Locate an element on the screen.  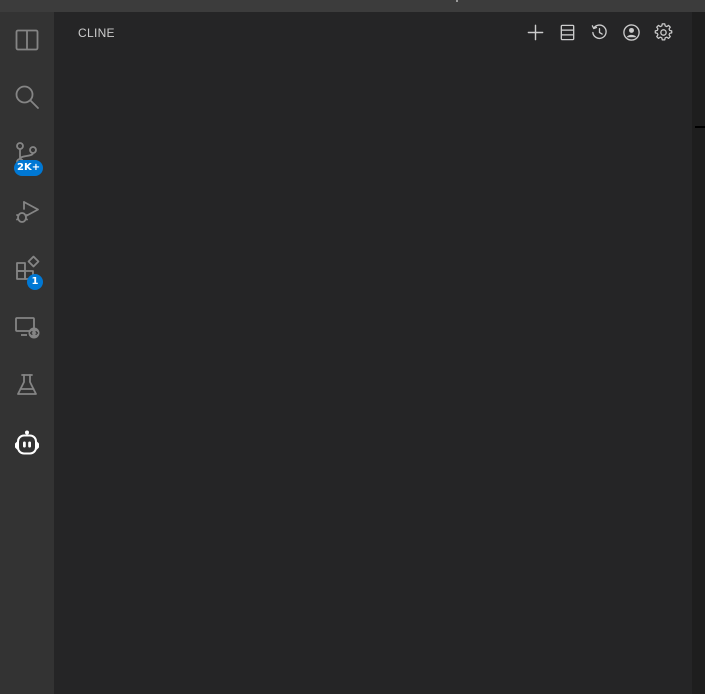
extensions-badge: 1 is located at coordinates (35, 282).